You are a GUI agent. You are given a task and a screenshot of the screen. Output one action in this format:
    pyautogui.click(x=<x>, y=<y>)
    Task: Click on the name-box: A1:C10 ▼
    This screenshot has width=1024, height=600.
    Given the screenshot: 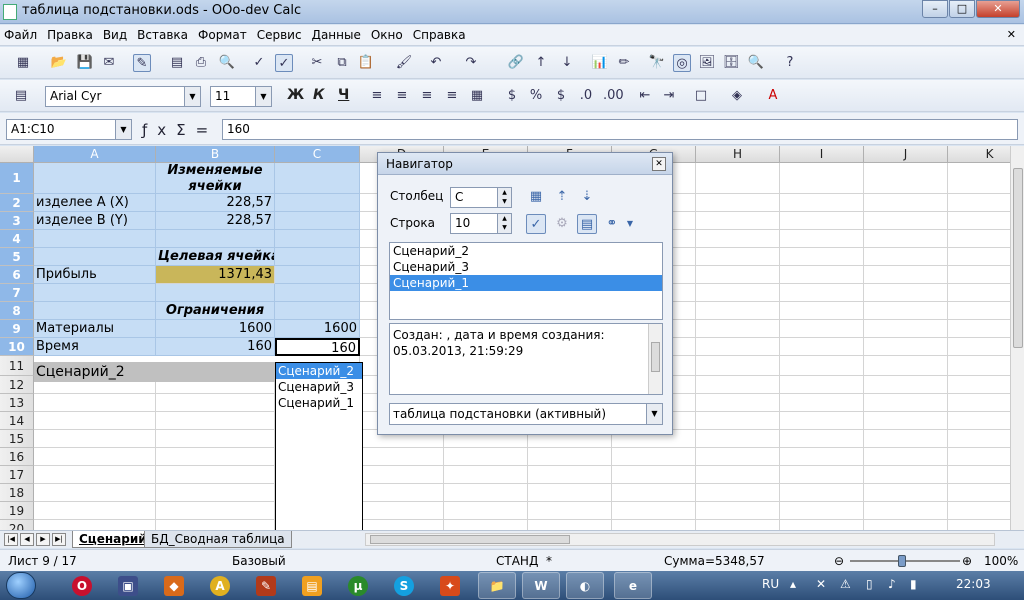 What is the action you would take?
    pyautogui.click(x=69, y=129)
    